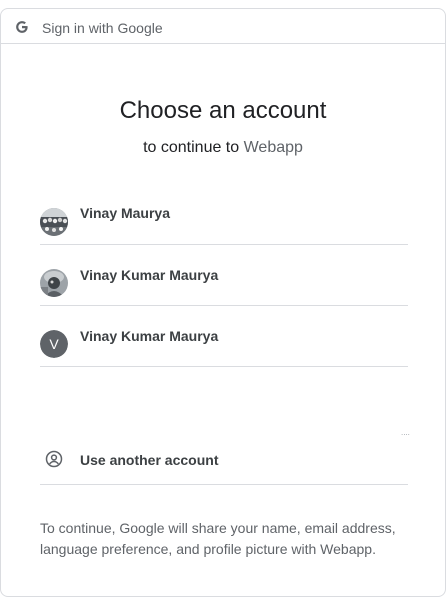 Image resolution: width=447 pixels, height=601 pixels. What do you see at coordinates (224, 460) in the screenshot?
I see `use-another-account-button: Use another account` at bounding box center [224, 460].